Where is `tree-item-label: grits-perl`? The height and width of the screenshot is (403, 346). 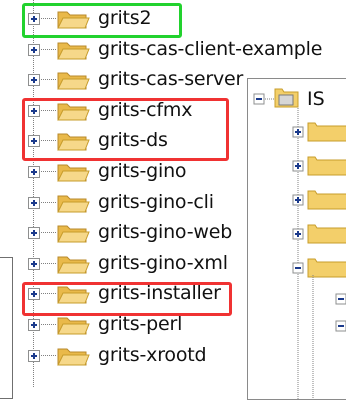
tree-item-label: grits-perl is located at coordinates (140, 324).